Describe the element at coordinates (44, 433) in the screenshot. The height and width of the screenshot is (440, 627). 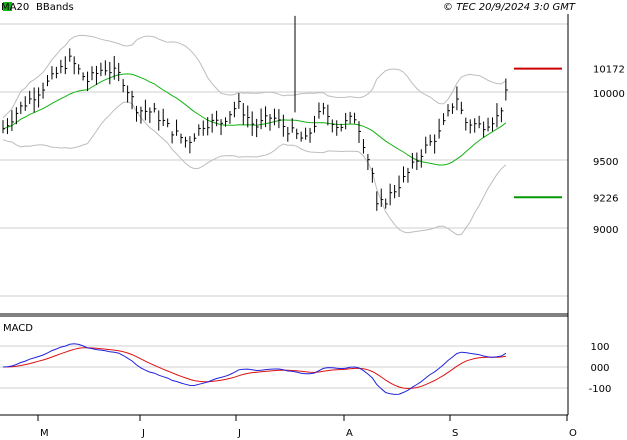
I see `x-tick-label: M` at that location.